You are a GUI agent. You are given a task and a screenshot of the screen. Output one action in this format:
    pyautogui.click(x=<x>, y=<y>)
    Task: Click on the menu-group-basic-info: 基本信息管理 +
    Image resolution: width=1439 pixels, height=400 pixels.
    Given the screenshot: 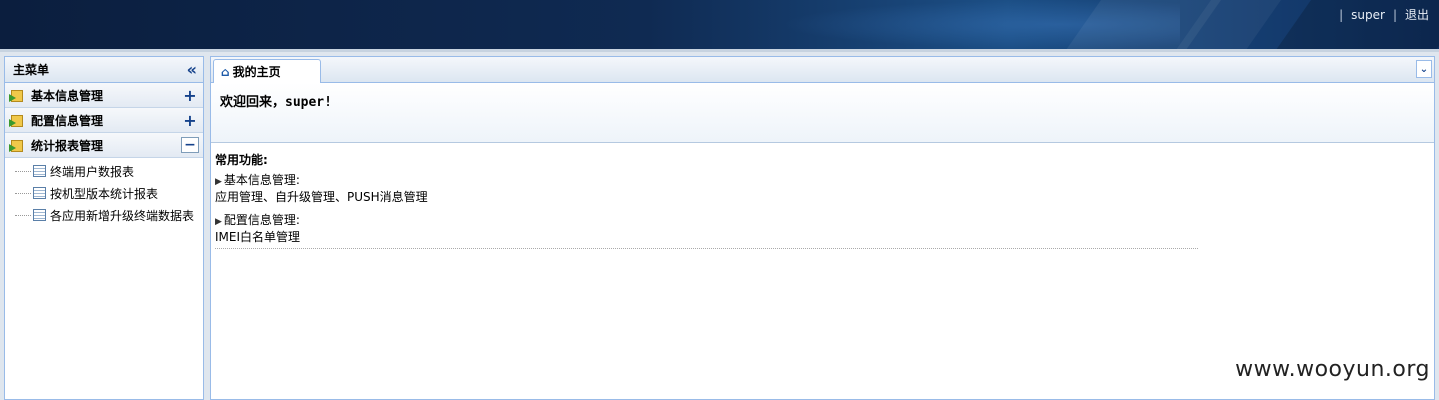 What is the action you would take?
    pyautogui.click(x=104, y=95)
    